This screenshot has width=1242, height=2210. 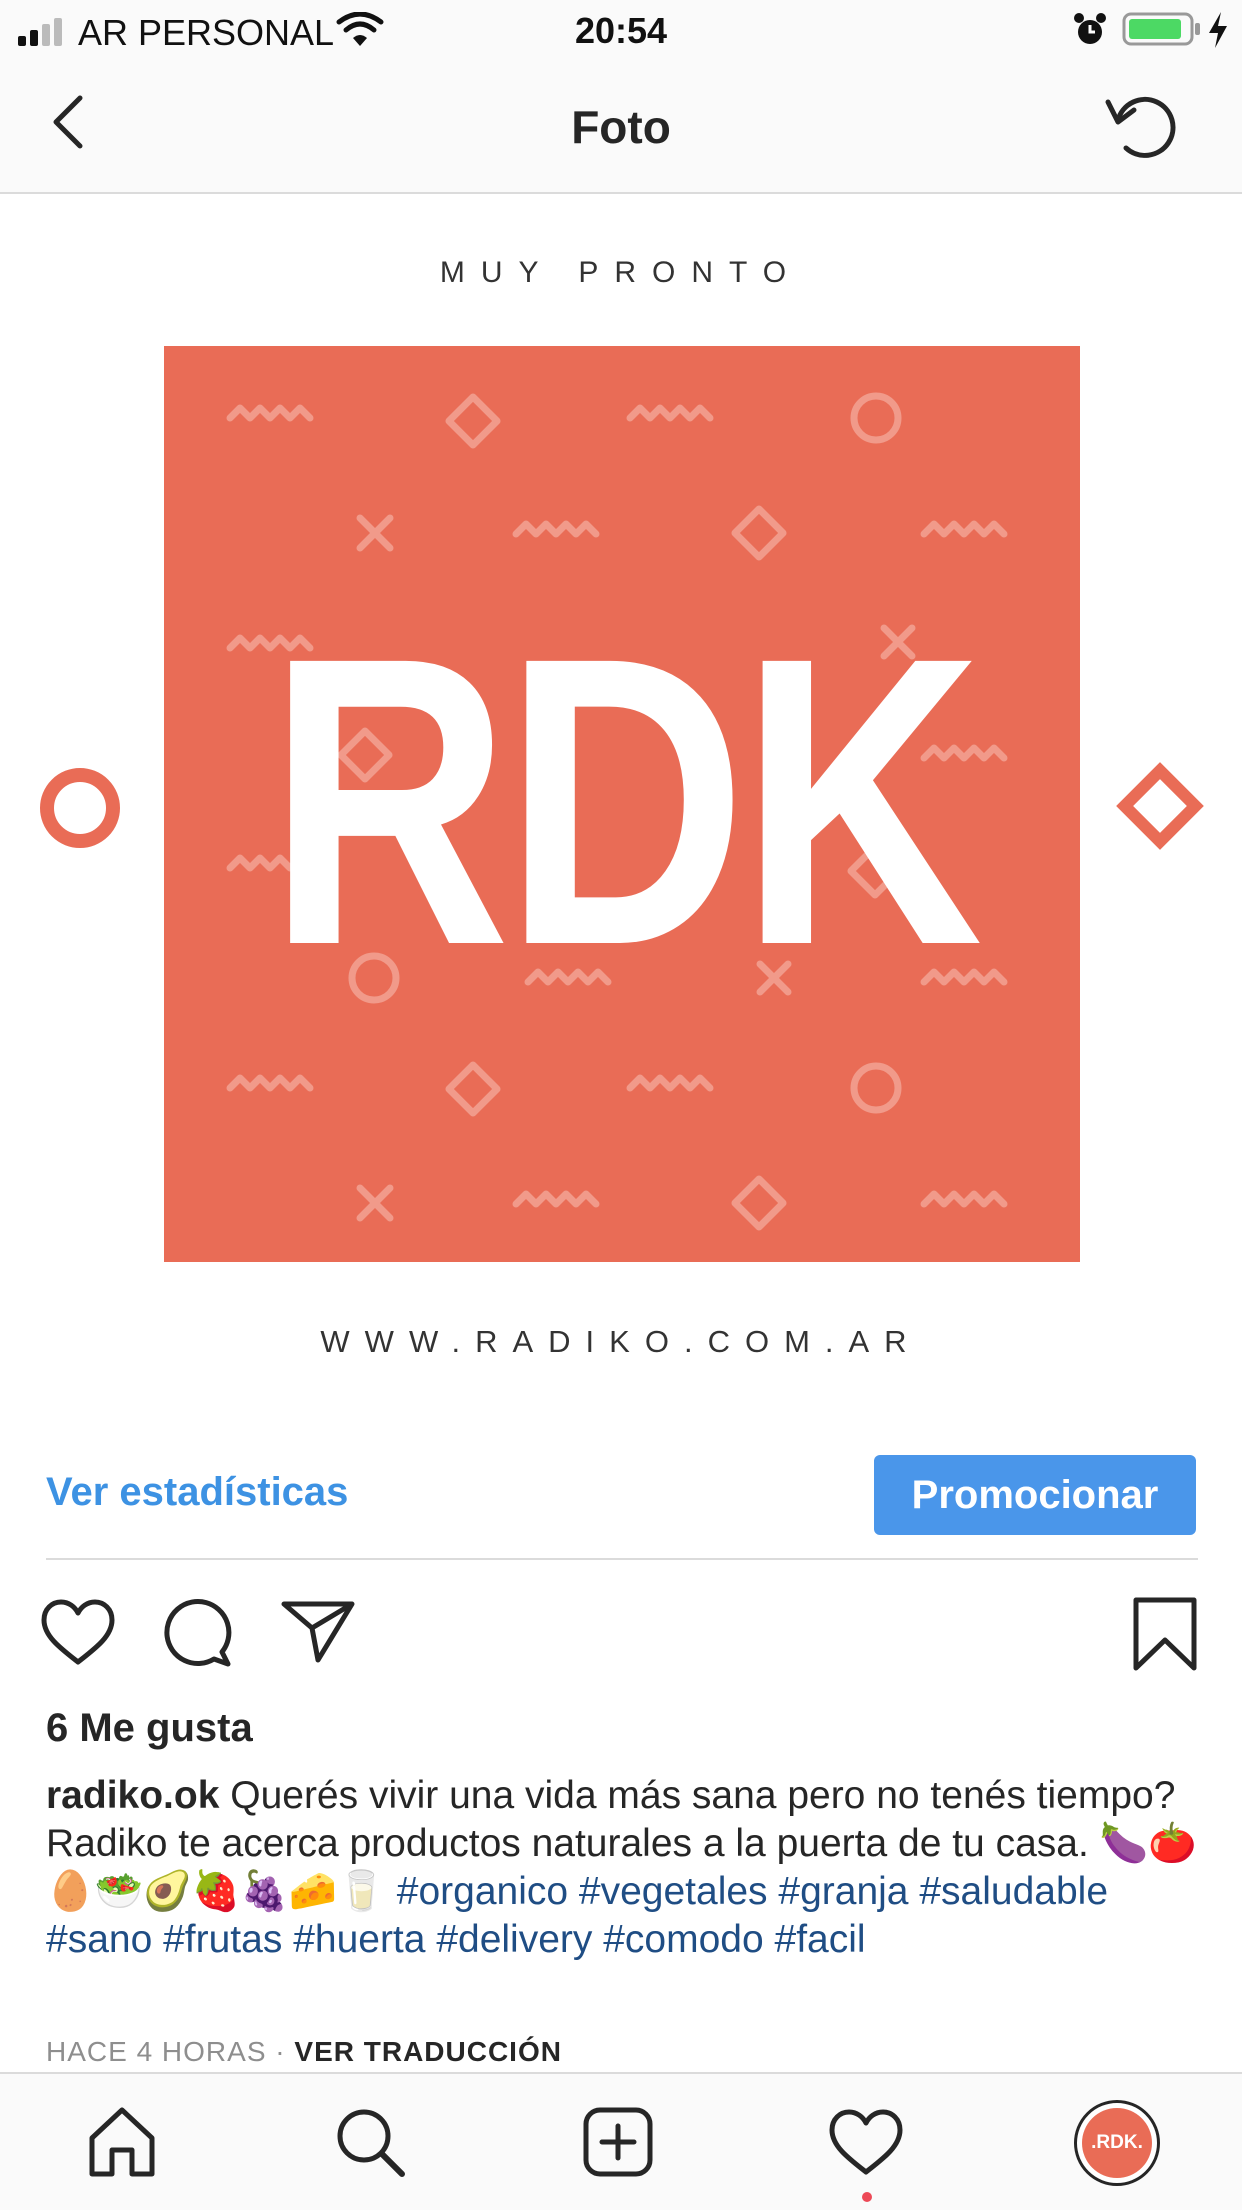 I want to click on hashtag: #facil, so click(x=820, y=1939).